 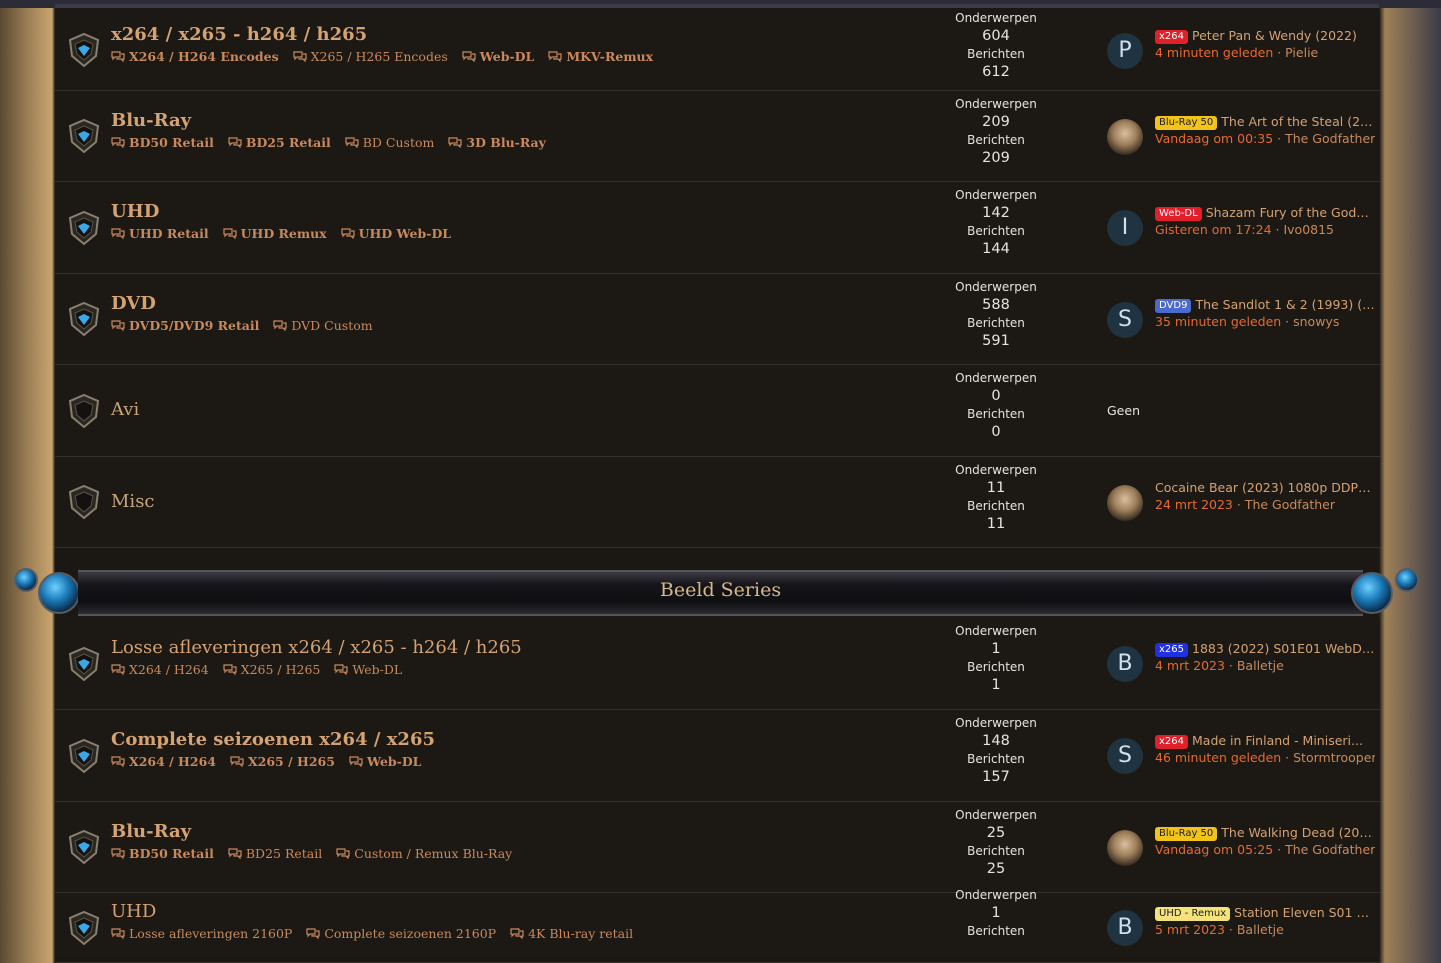 What do you see at coordinates (1301, 52) in the screenshot?
I see `last-post-user: Pielie` at bounding box center [1301, 52].